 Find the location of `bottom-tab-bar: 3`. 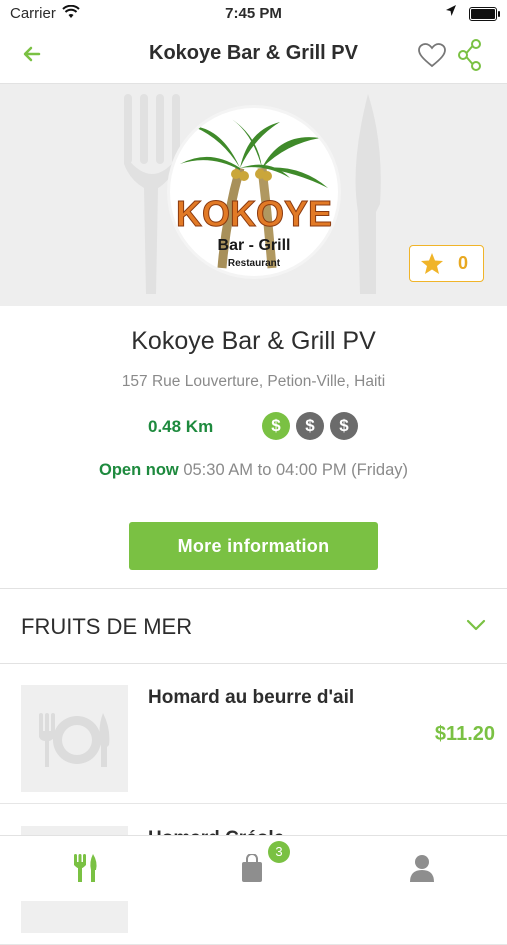

bottom-tab-bar: 3 is located at coordinates (253, 868).